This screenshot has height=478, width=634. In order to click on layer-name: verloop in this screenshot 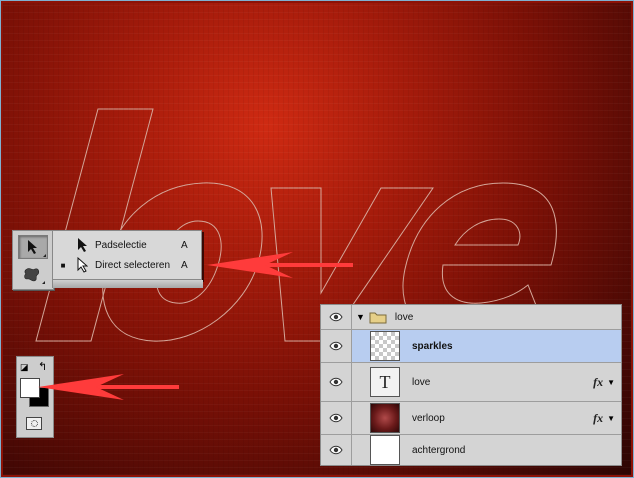, I will do `click(428, 418)`.